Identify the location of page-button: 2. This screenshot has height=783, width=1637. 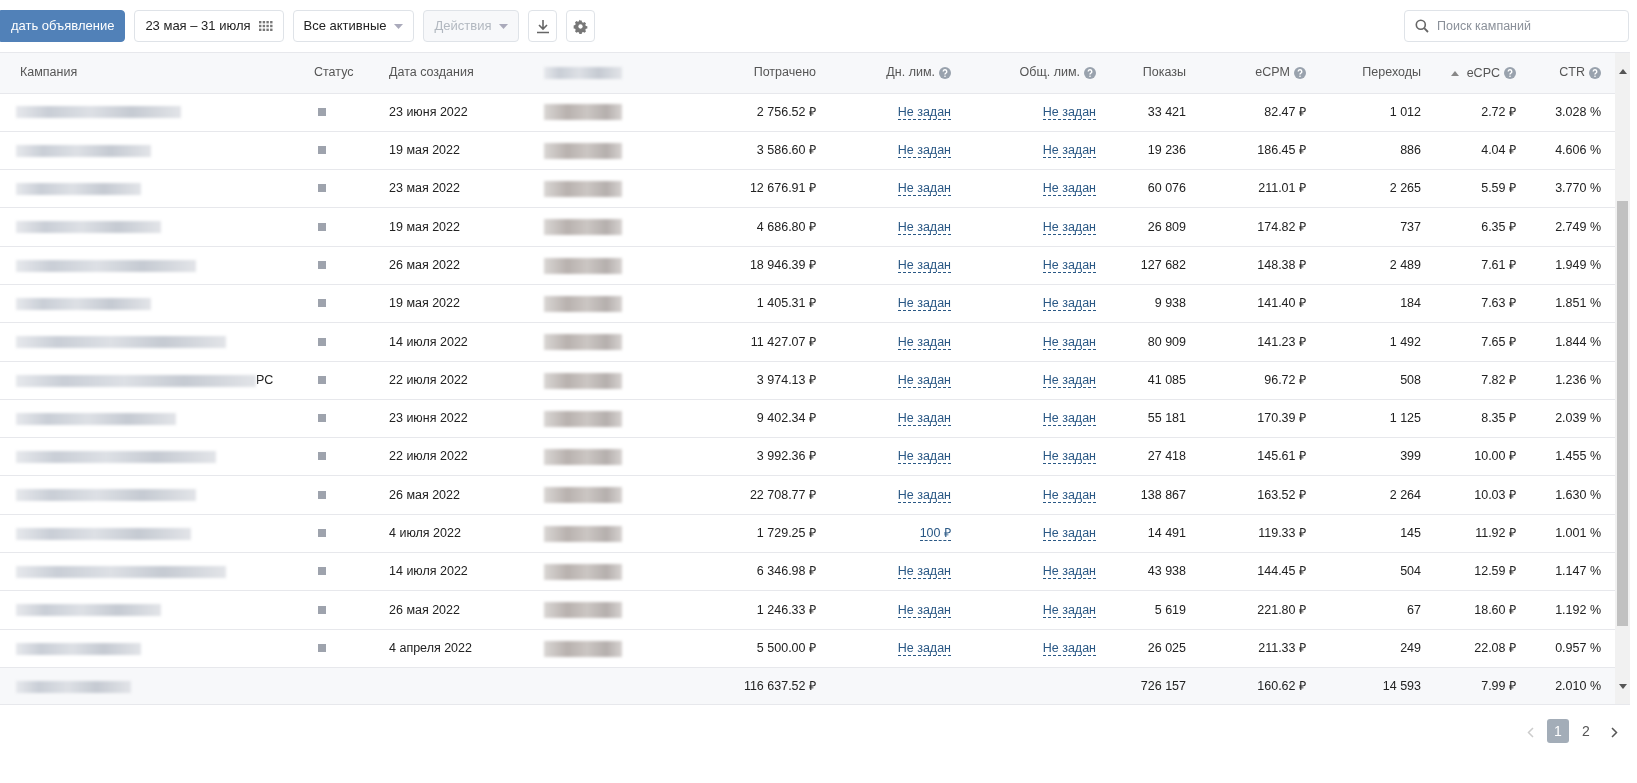
(1586, 731).